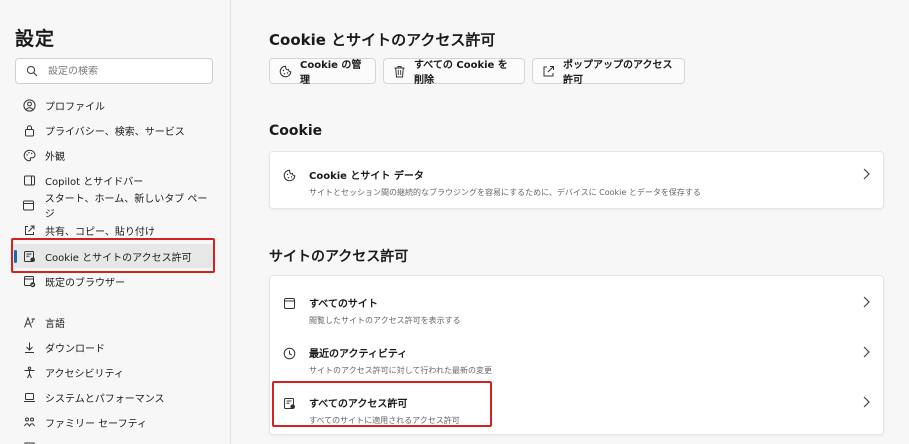 The image size is (909, 444). I want to click on sidebar-item-label: システムとパフォーマンス, so click(105, 399).